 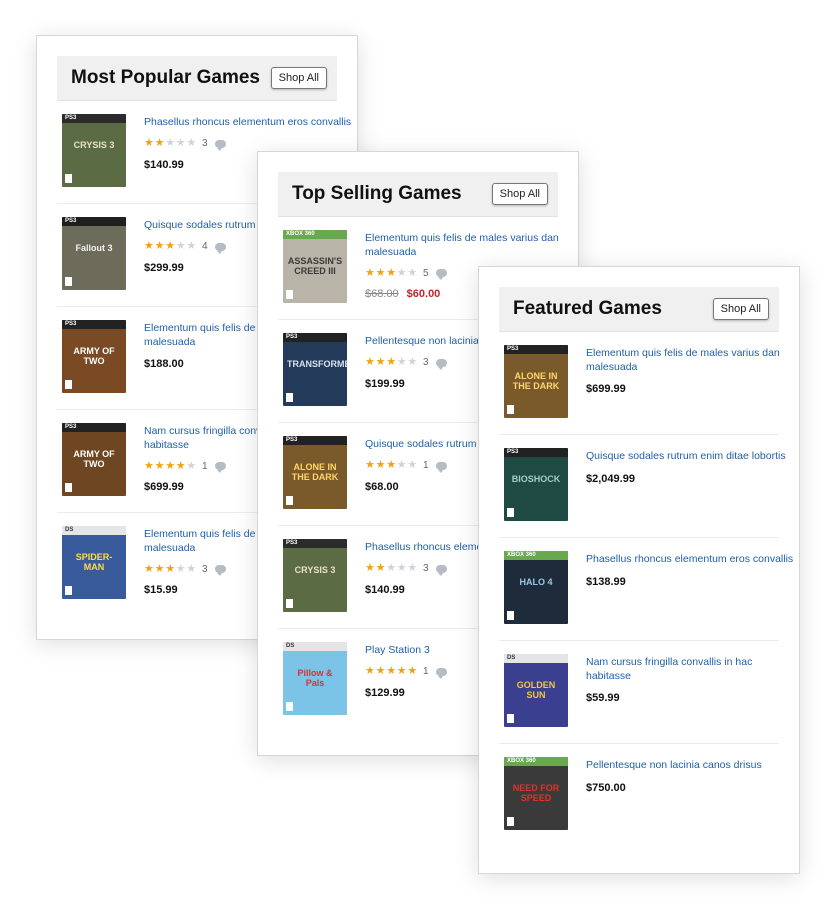 I want to click on price: $15.99, so click(x=161, y=590).